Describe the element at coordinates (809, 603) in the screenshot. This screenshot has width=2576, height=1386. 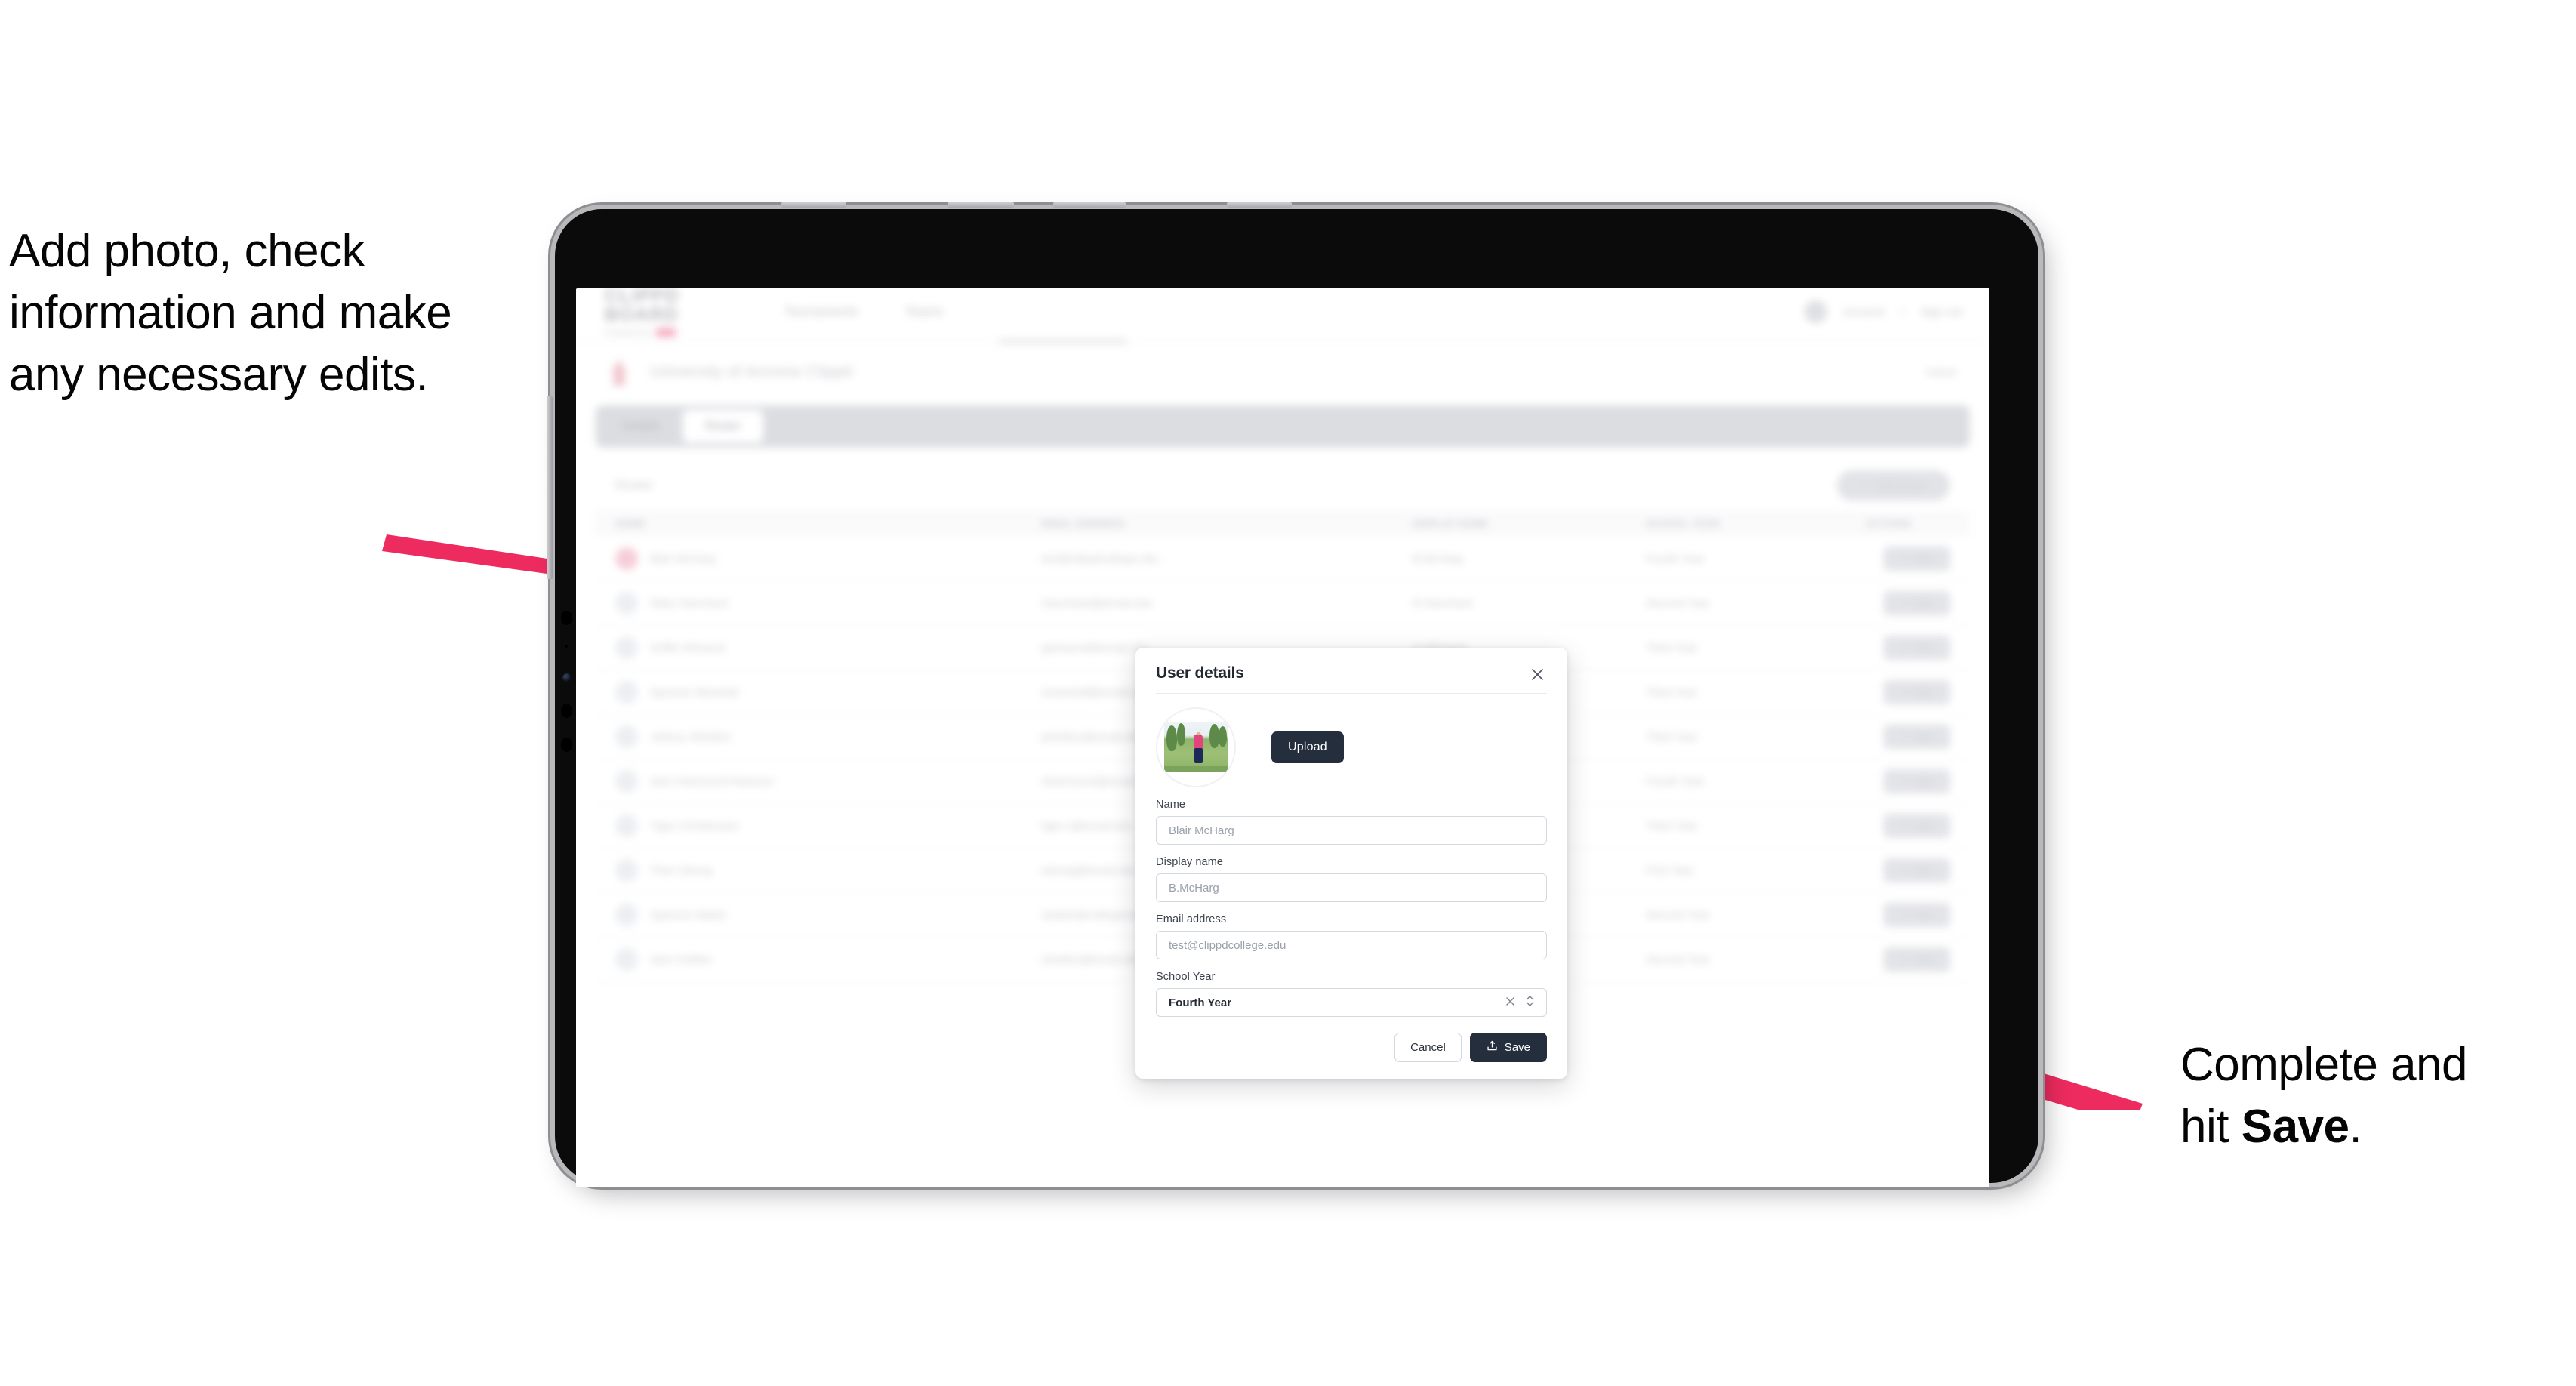
I see `cell-name: Riley Hanchard` at that location.